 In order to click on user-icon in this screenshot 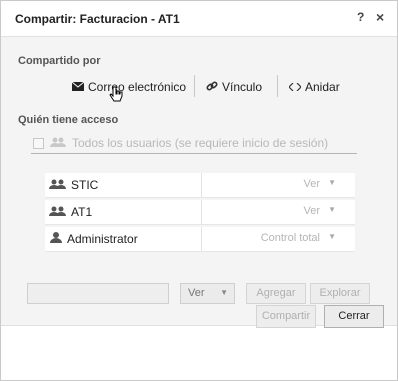, I will do `click(56, 239)`.